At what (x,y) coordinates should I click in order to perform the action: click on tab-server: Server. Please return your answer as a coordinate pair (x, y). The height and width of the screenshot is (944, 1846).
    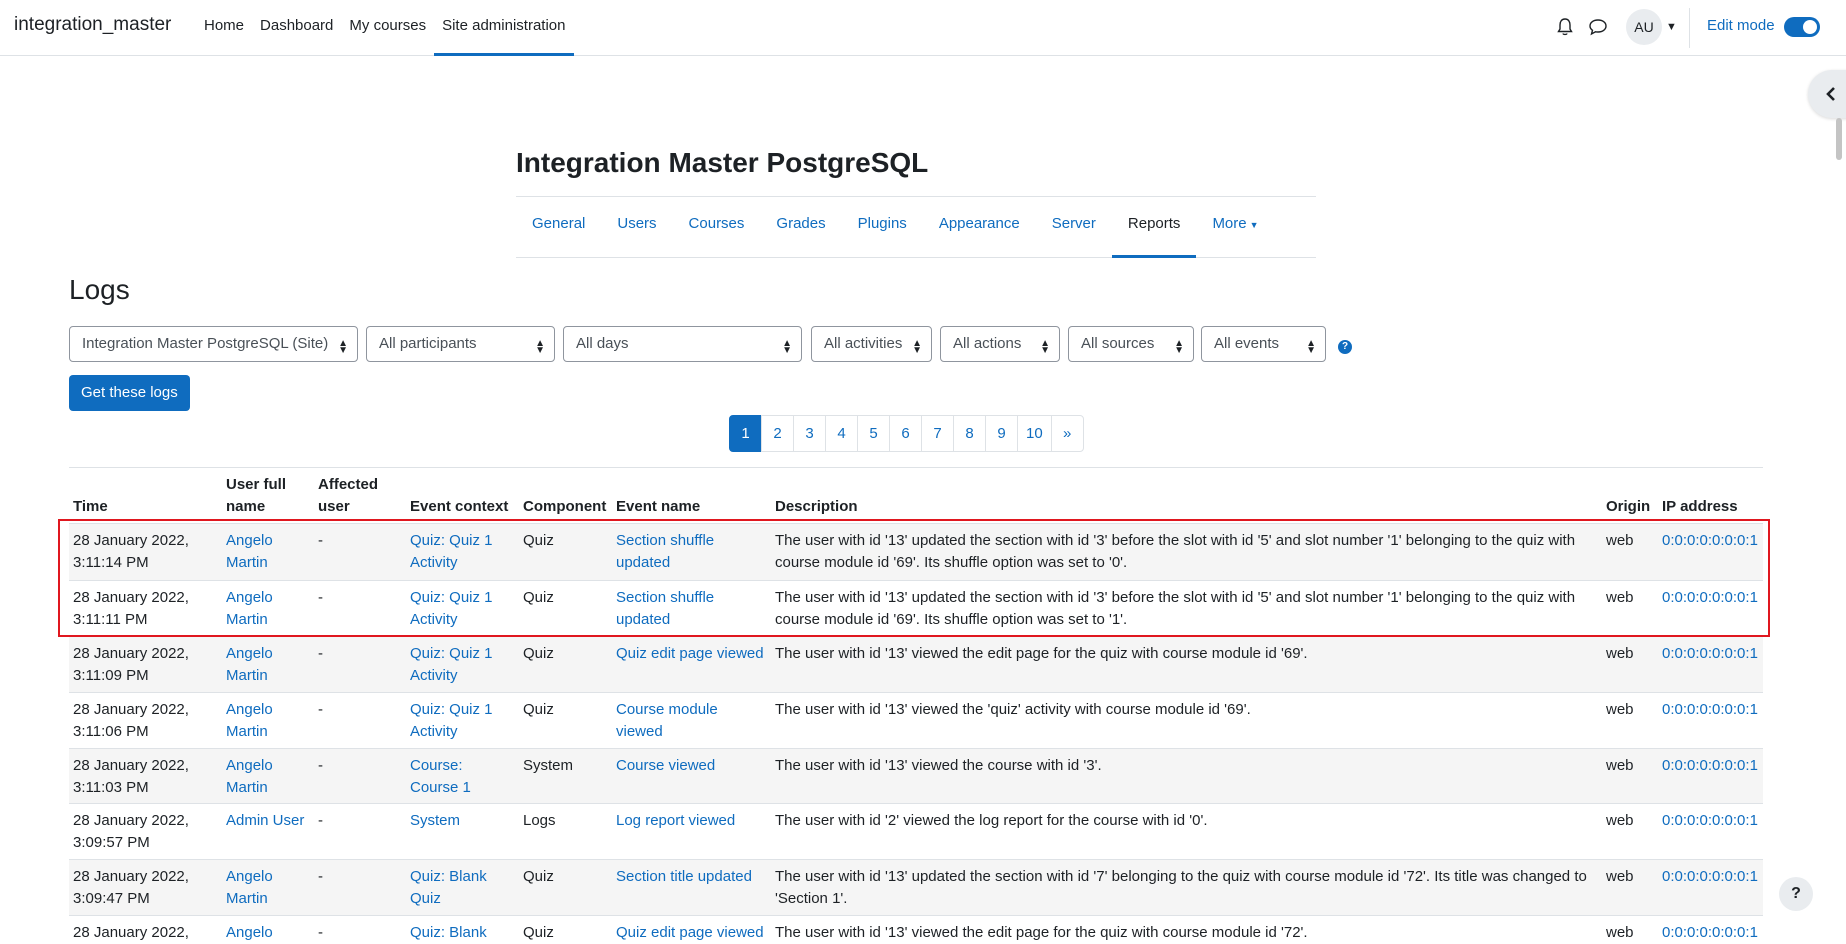
    Looking at the image, I should click on (1074, 227).